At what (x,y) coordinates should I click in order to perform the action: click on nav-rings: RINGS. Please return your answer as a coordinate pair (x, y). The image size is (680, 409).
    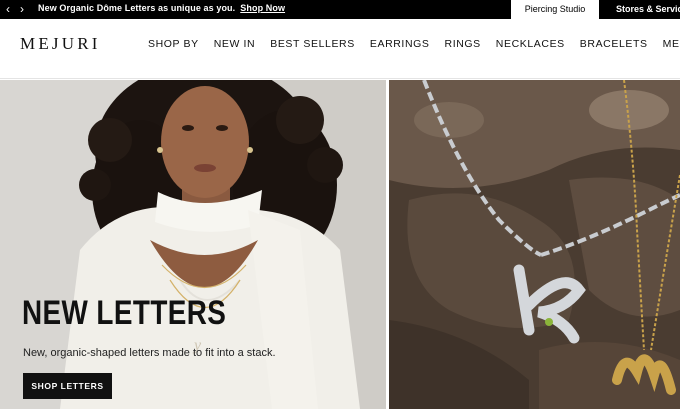
    Looking at the image, I should click on (463, 44).